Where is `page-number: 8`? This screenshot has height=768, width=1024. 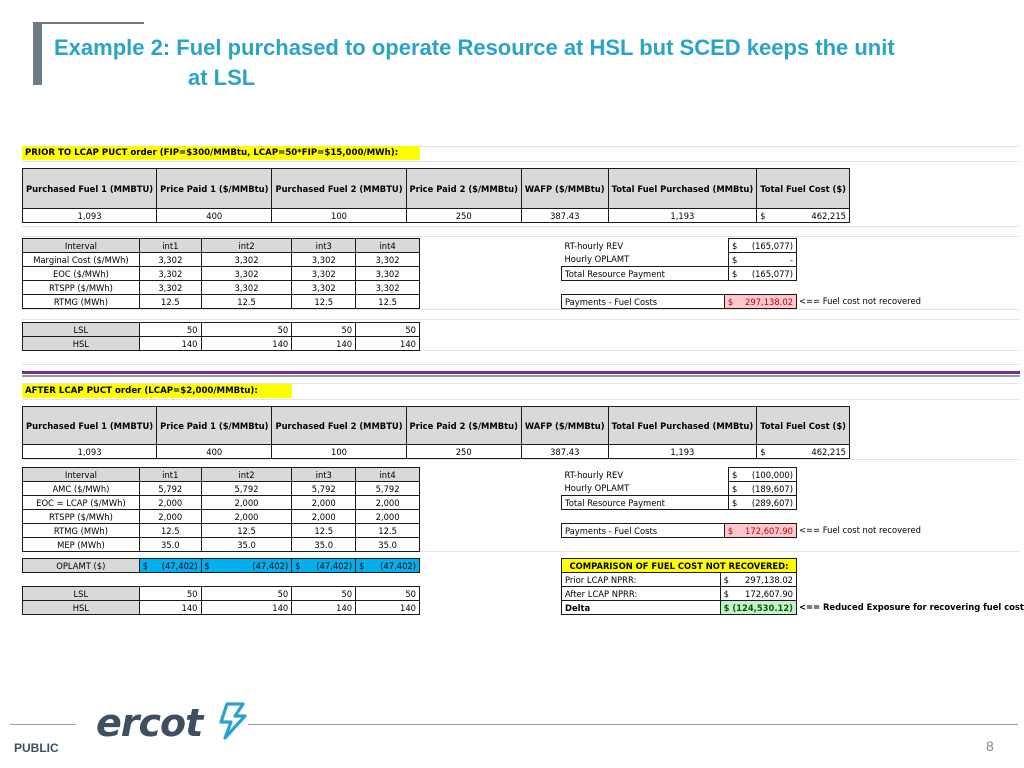 page-number: 8 is located at coordinates (990, 746).